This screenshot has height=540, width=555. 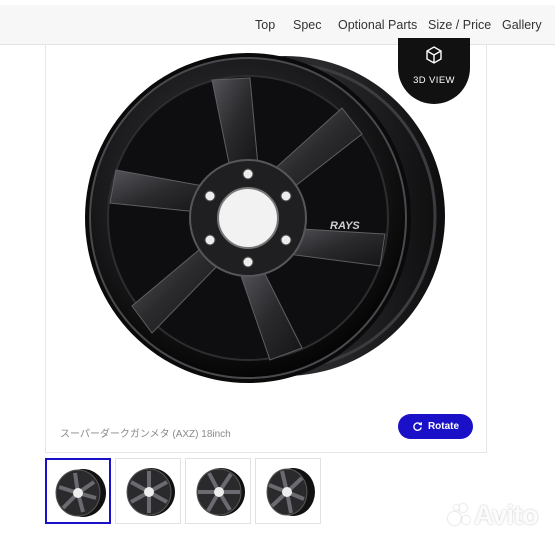 I want to click on avito-watermark: Avito, so click(x=498, y=515).